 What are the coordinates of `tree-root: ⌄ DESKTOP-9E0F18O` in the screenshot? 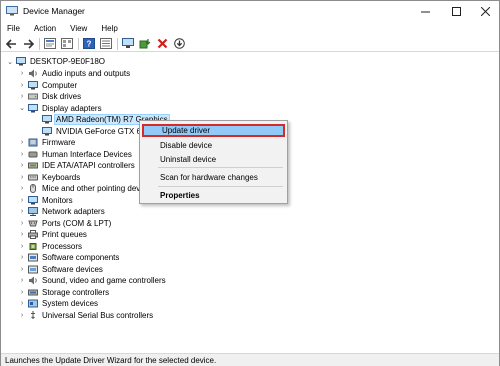 It's located at (56, 62).